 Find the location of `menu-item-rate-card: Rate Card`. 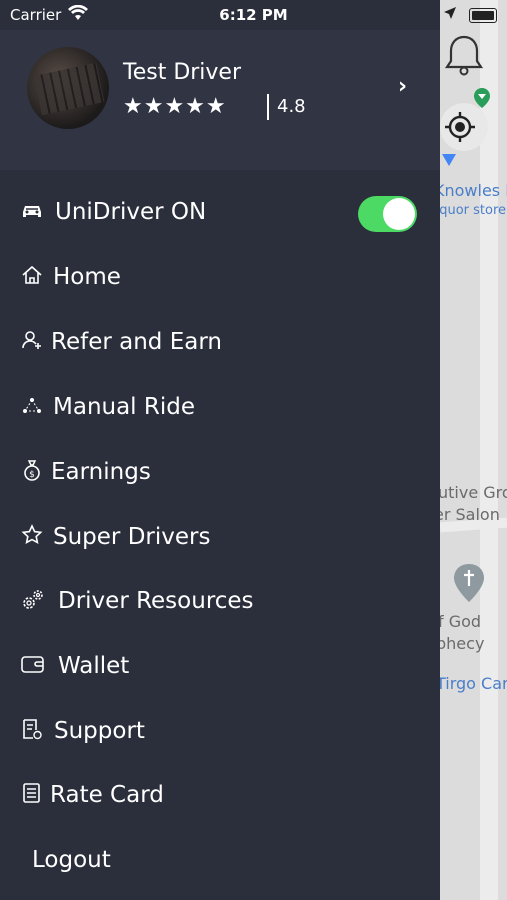

menu-item-rate-card: Rate Card is located at coordinates (220, 795).